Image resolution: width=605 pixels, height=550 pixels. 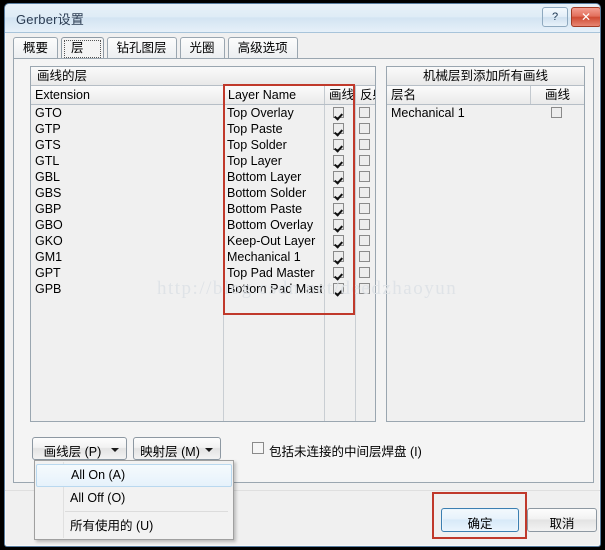 What do you see at coordinates (141, 47) in the screenshot?
I see `tab-drill: 钻孔图层` at bounding box center [141, 47].